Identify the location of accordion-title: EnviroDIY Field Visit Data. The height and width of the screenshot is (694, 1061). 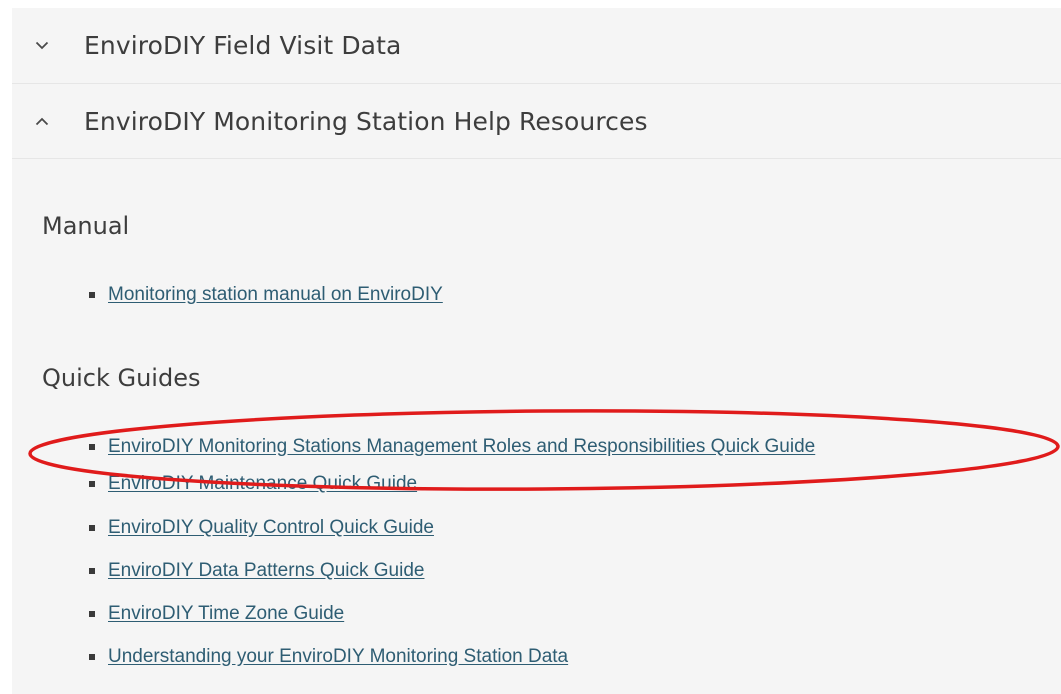
(243, 45).